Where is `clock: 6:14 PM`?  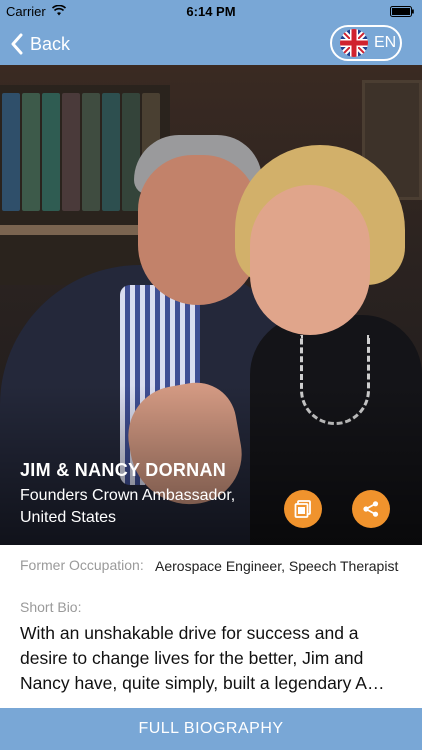 clock: 6:14 PM is located at coordinates (211, 11).